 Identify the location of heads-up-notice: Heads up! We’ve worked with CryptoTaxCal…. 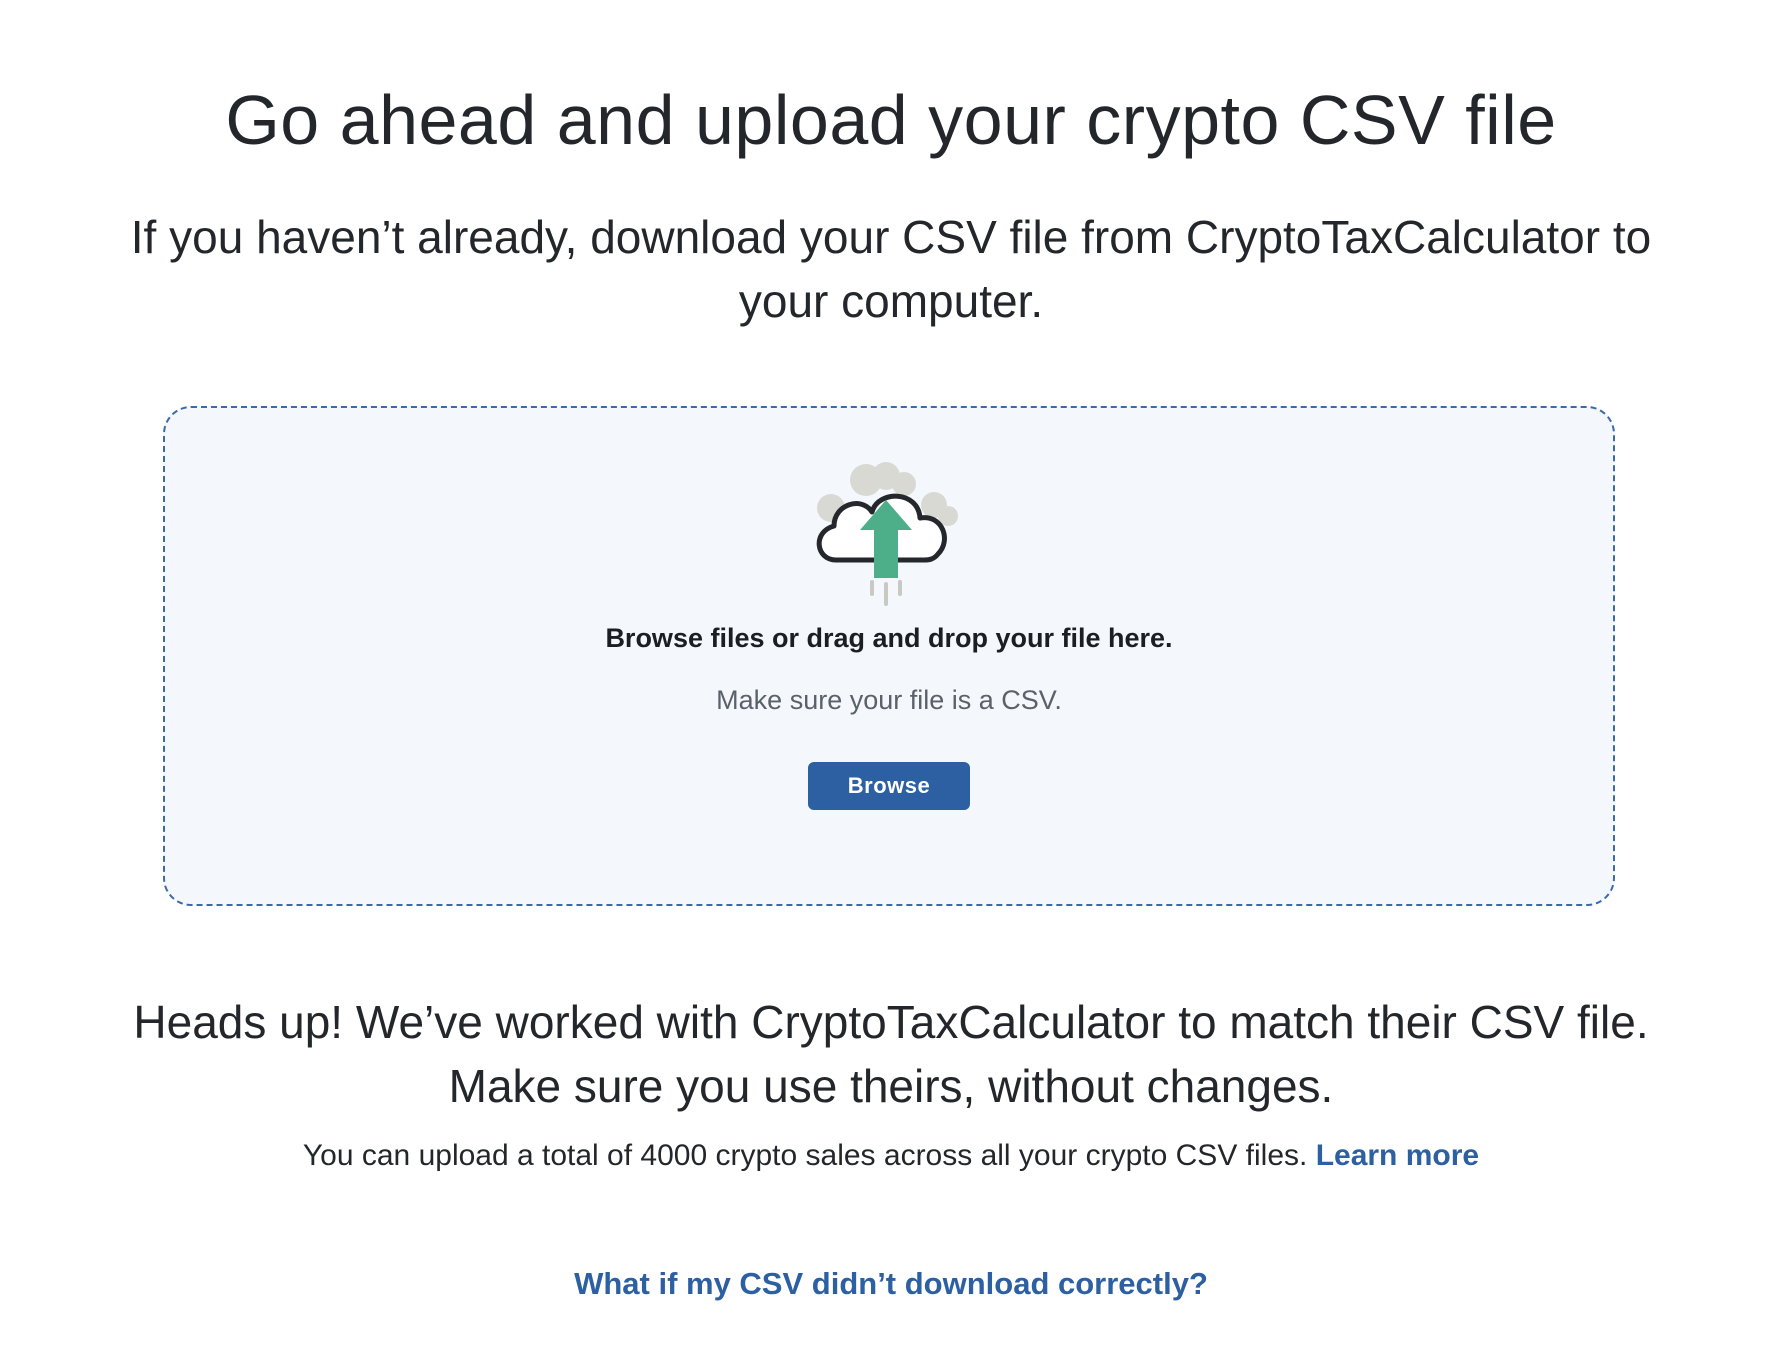
(891, 1054).